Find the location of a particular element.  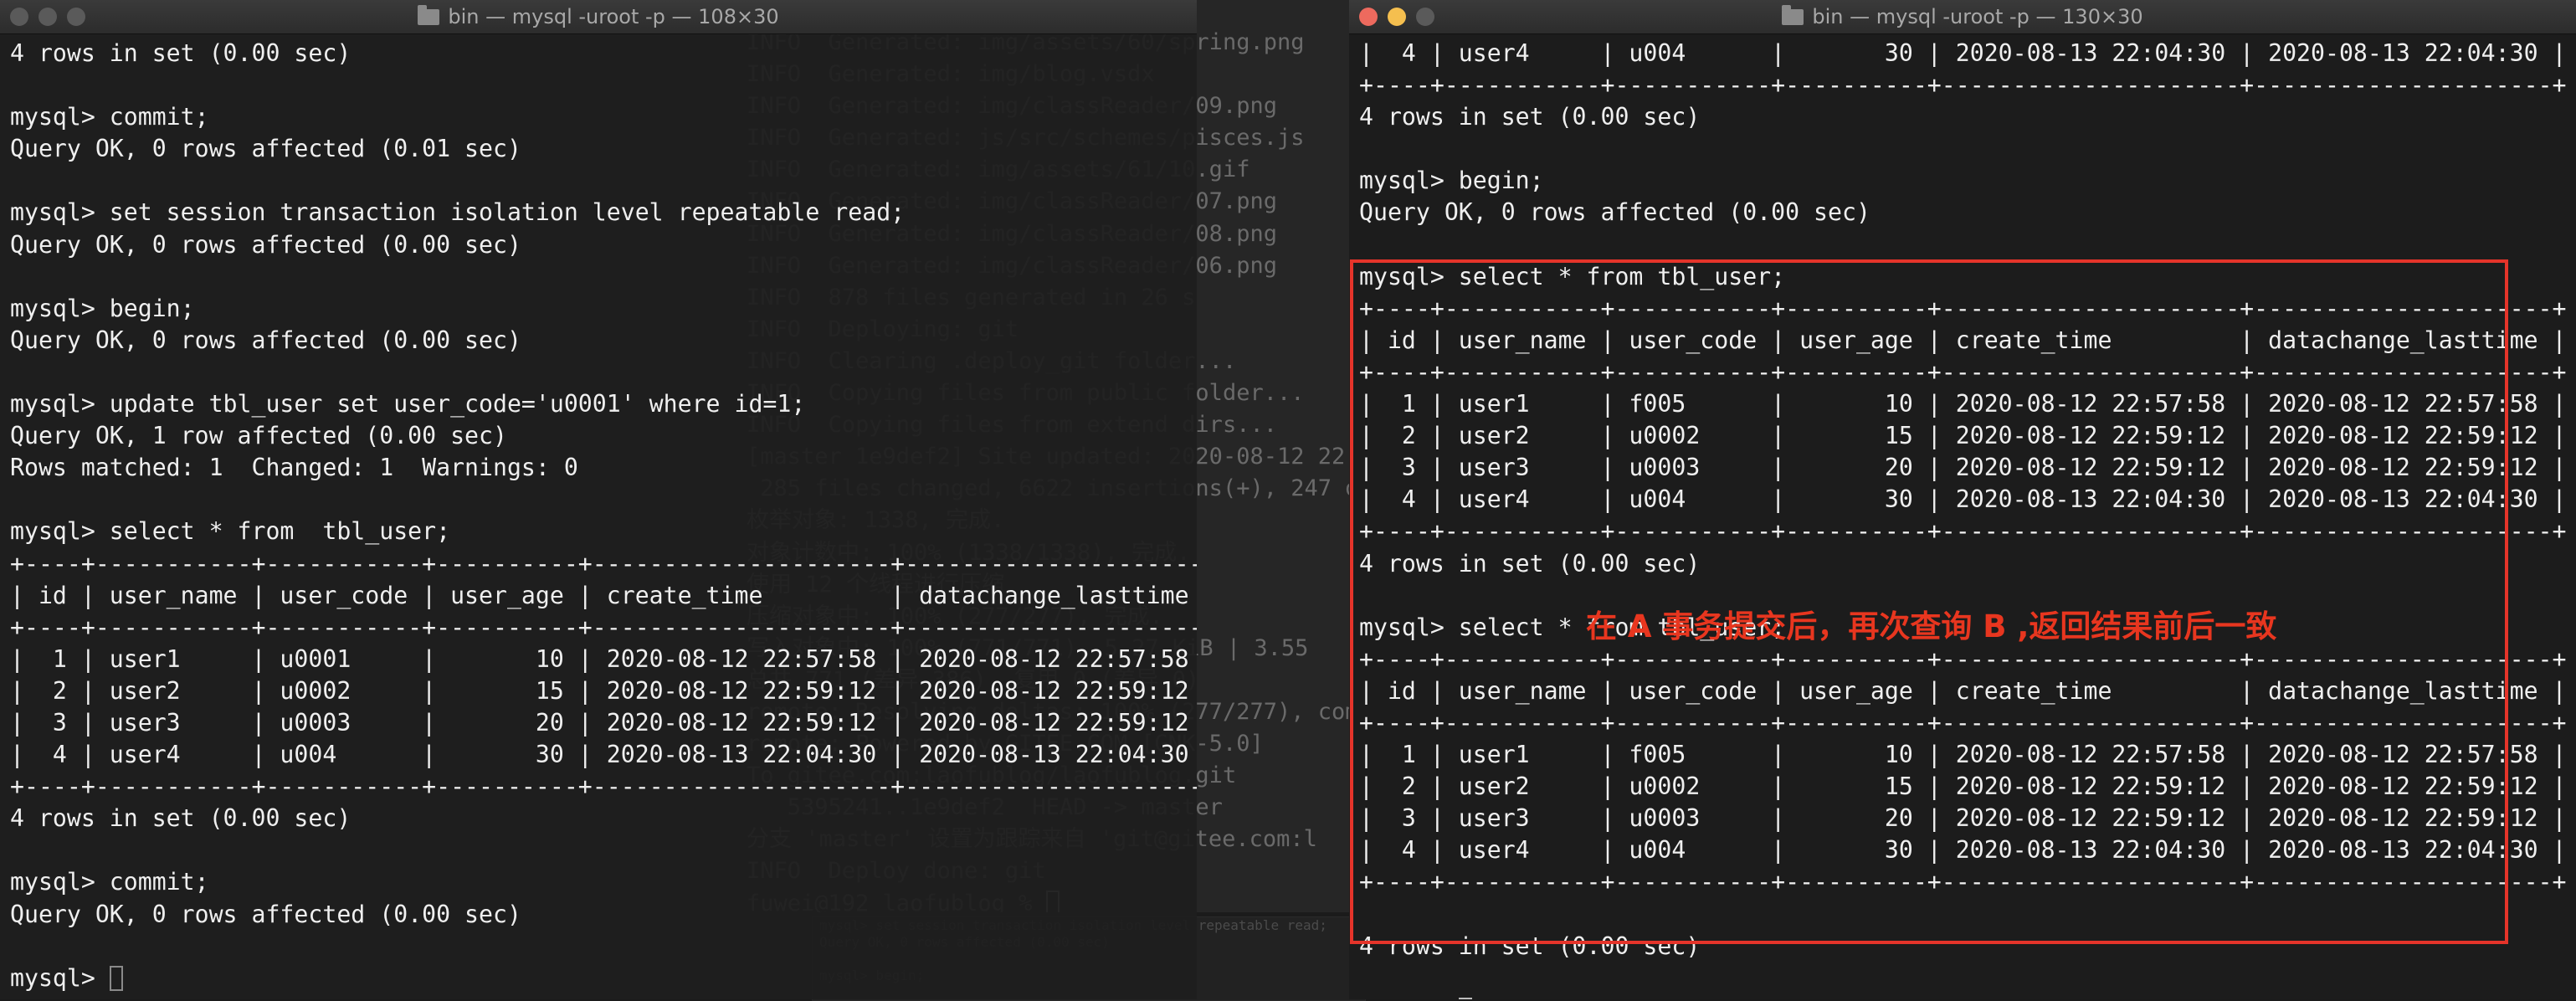

terminal-line-text: Query OK, 0 rows affected (0.01 sec) is located at coordinates (265, 149).